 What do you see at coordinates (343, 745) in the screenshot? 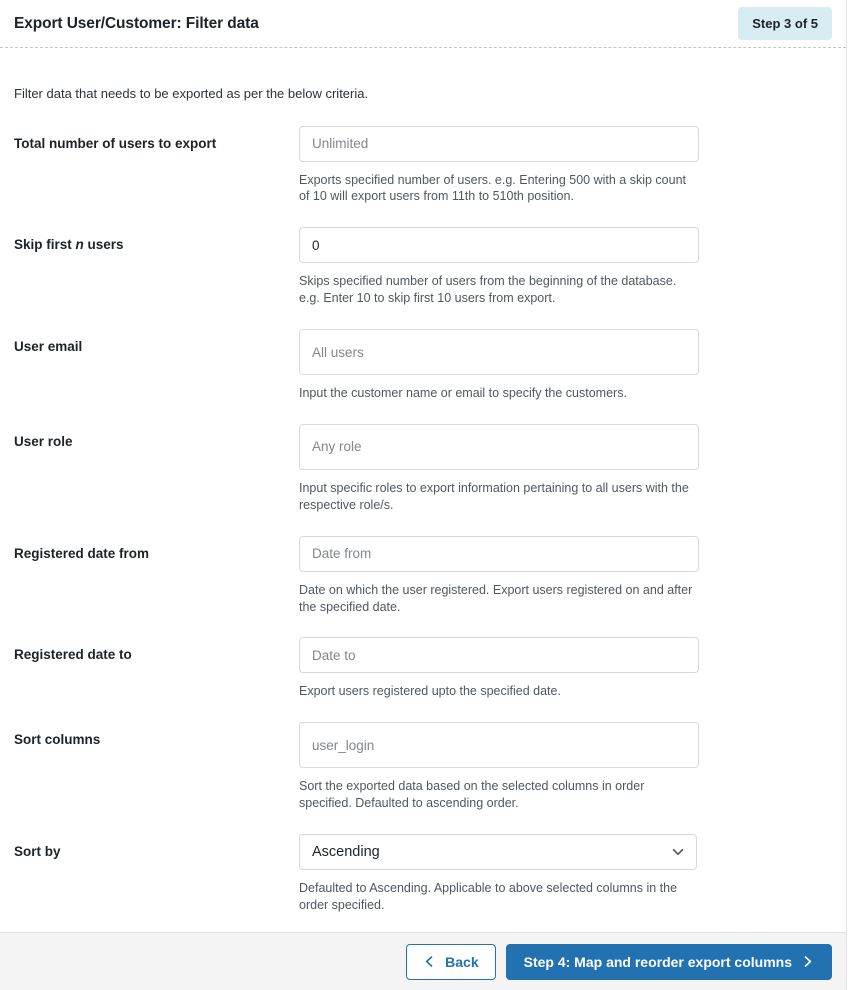
I see `multiselect-placeholder: user_login` at bounding box center [343, 745].